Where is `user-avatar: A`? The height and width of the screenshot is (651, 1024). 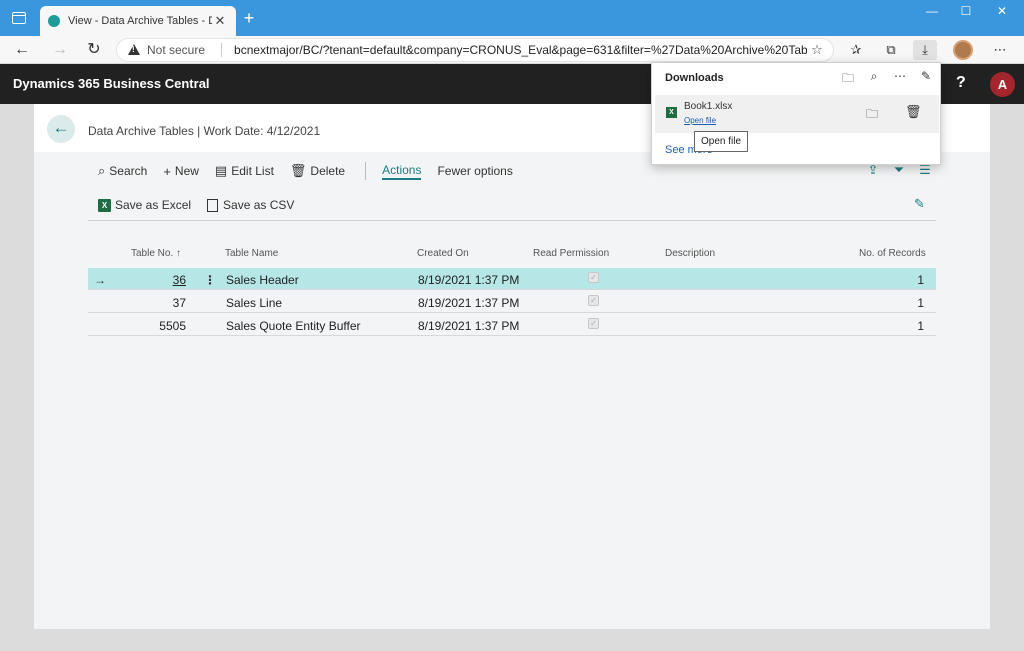
user-avatar: A is located at coordinates (1002, 84).